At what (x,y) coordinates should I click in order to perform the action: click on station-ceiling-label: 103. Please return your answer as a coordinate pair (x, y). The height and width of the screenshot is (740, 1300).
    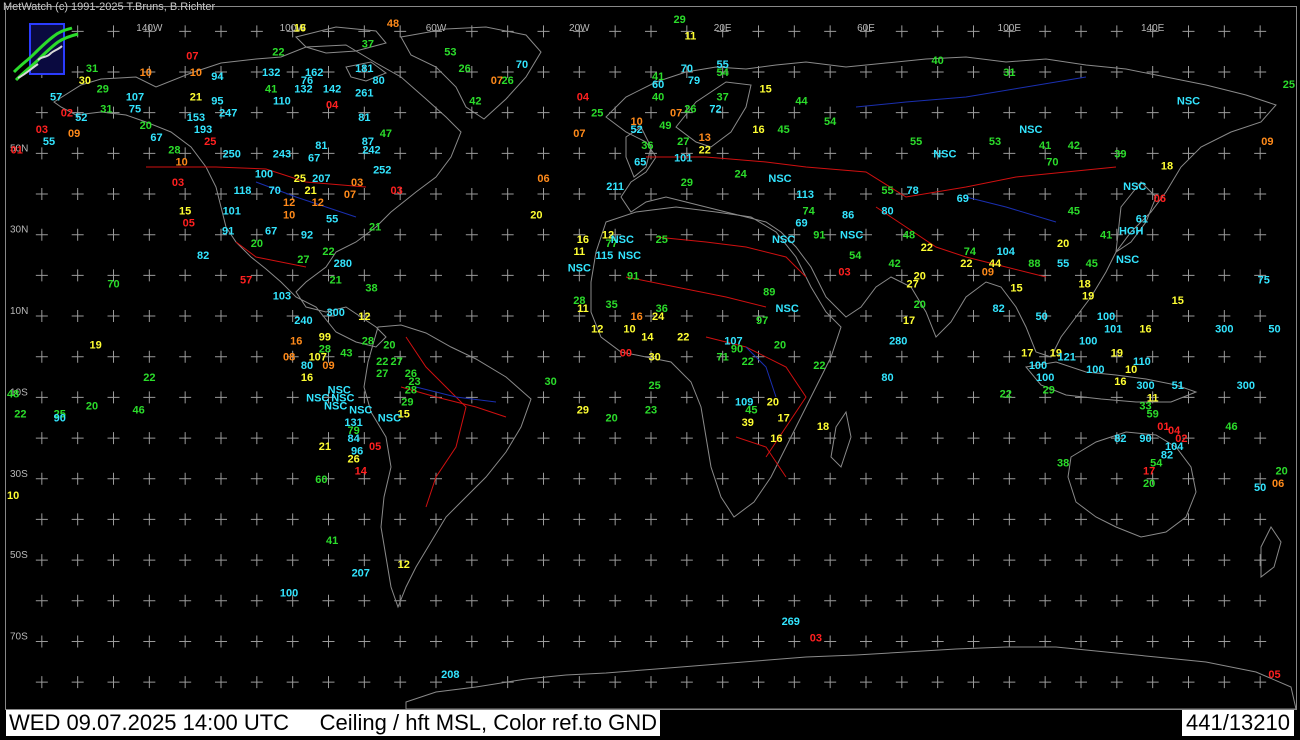
    Looking at the image, I should click on (282, 297).